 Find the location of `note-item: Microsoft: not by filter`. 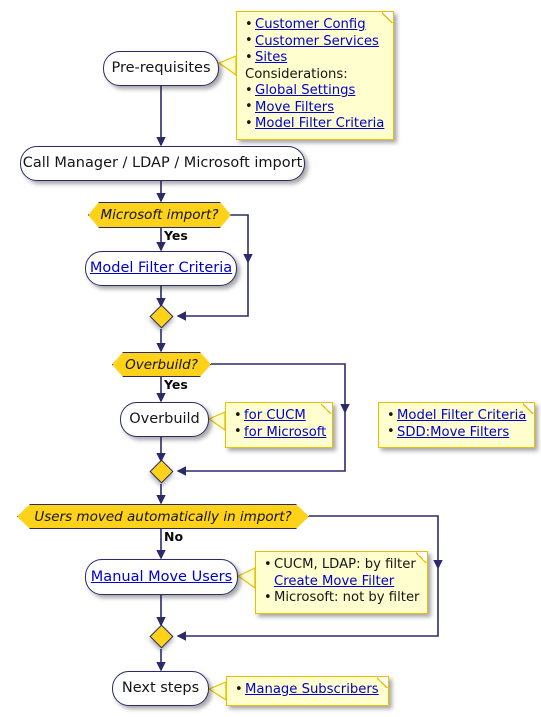

note-item: Microsoft: not by filter is located at coordinates (341, 598).